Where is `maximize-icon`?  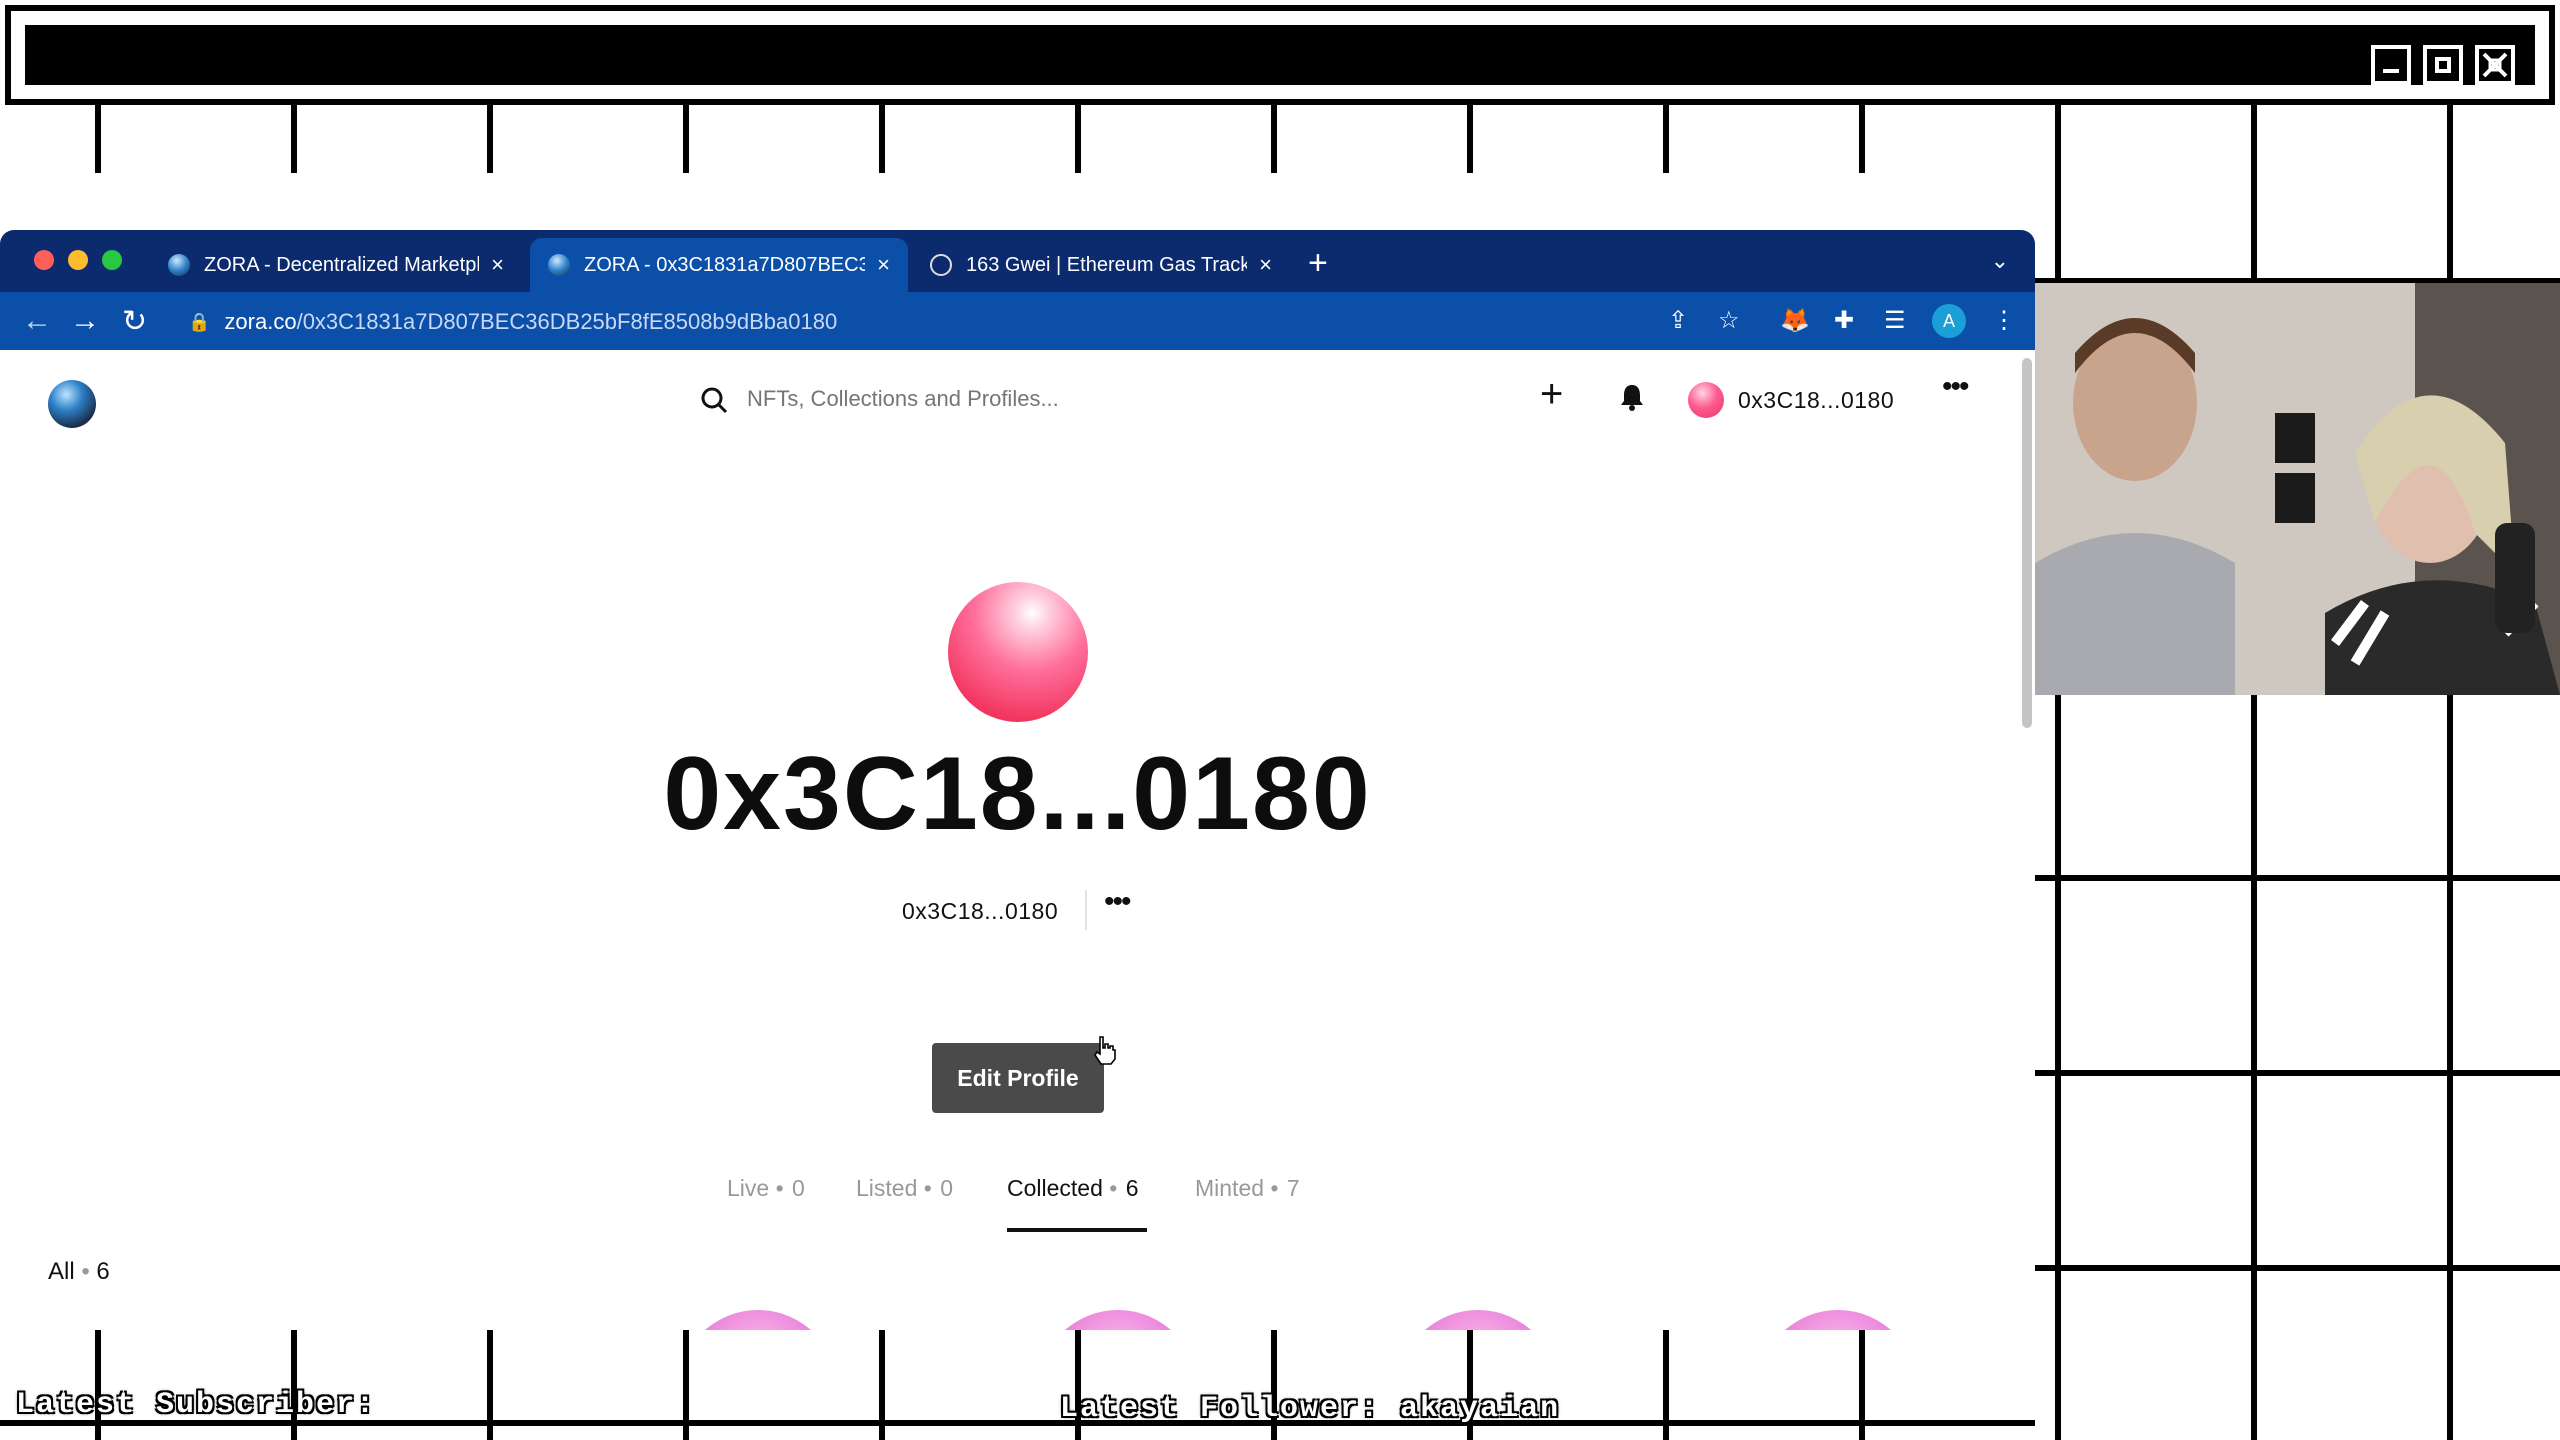 maximize-icon is located at coordinates (2443, 65).